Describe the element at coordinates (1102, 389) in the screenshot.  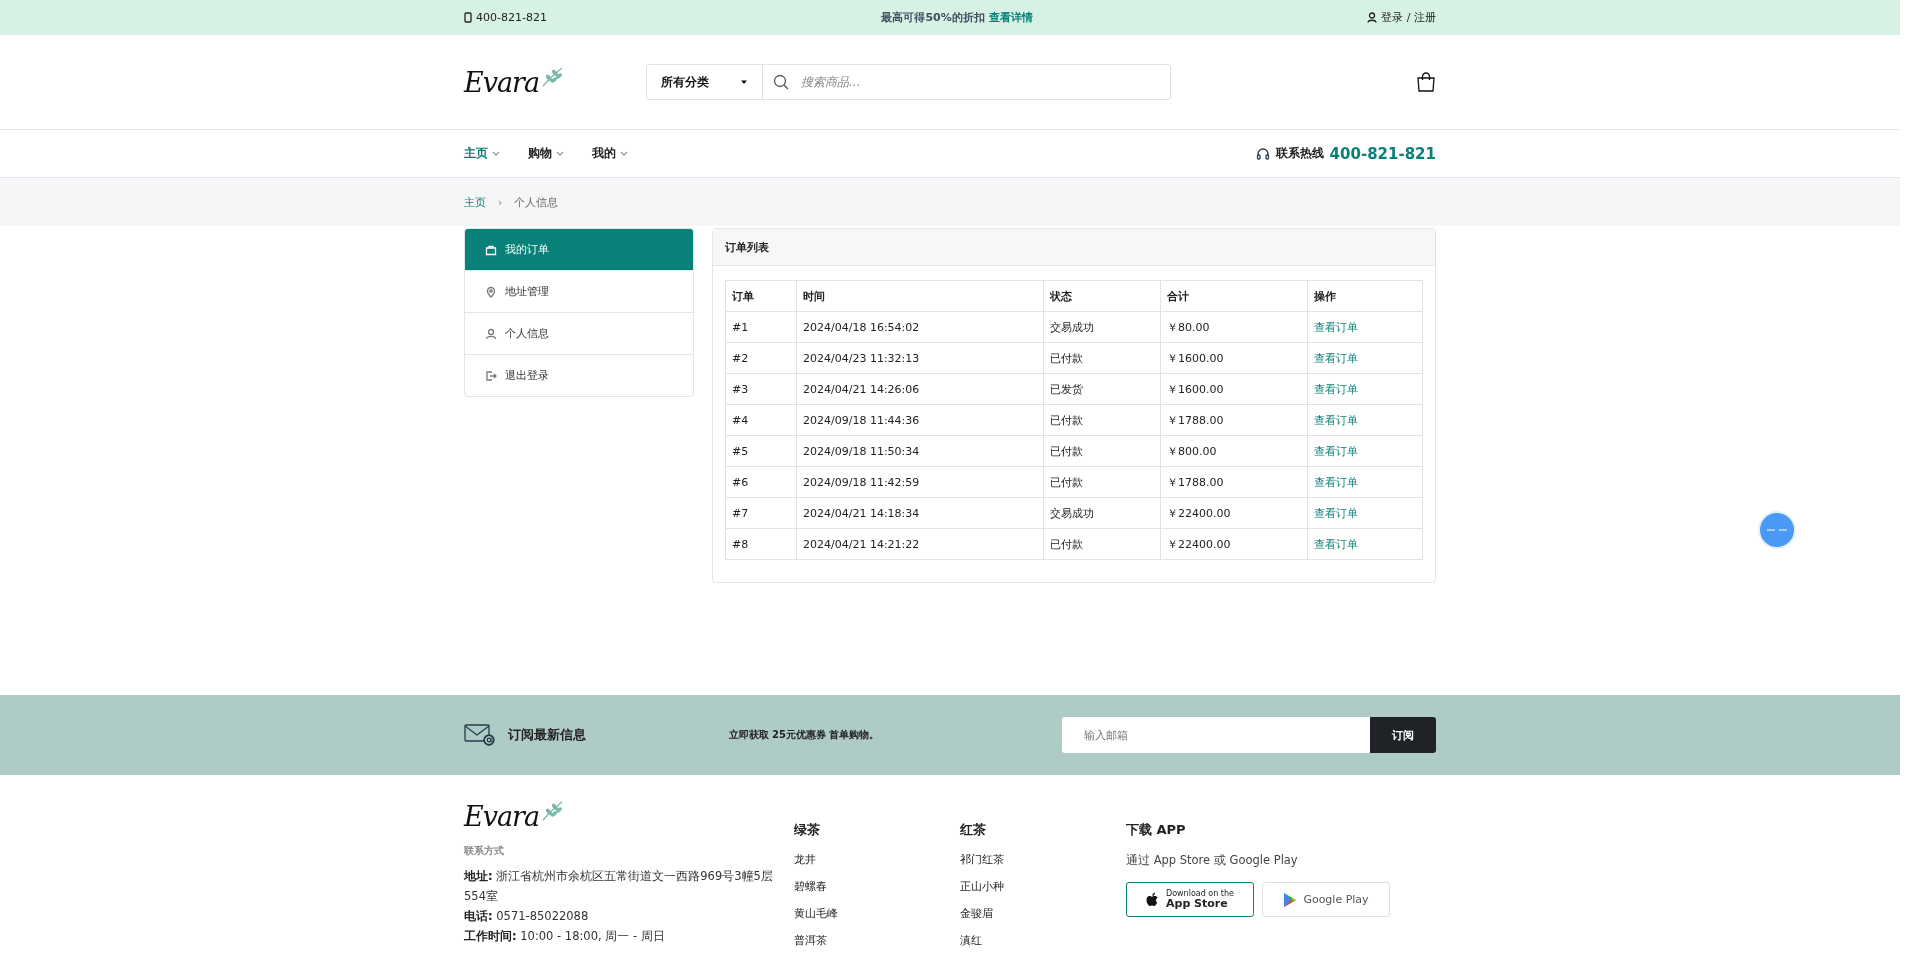
I see `table-cell: 已发货` at that location.